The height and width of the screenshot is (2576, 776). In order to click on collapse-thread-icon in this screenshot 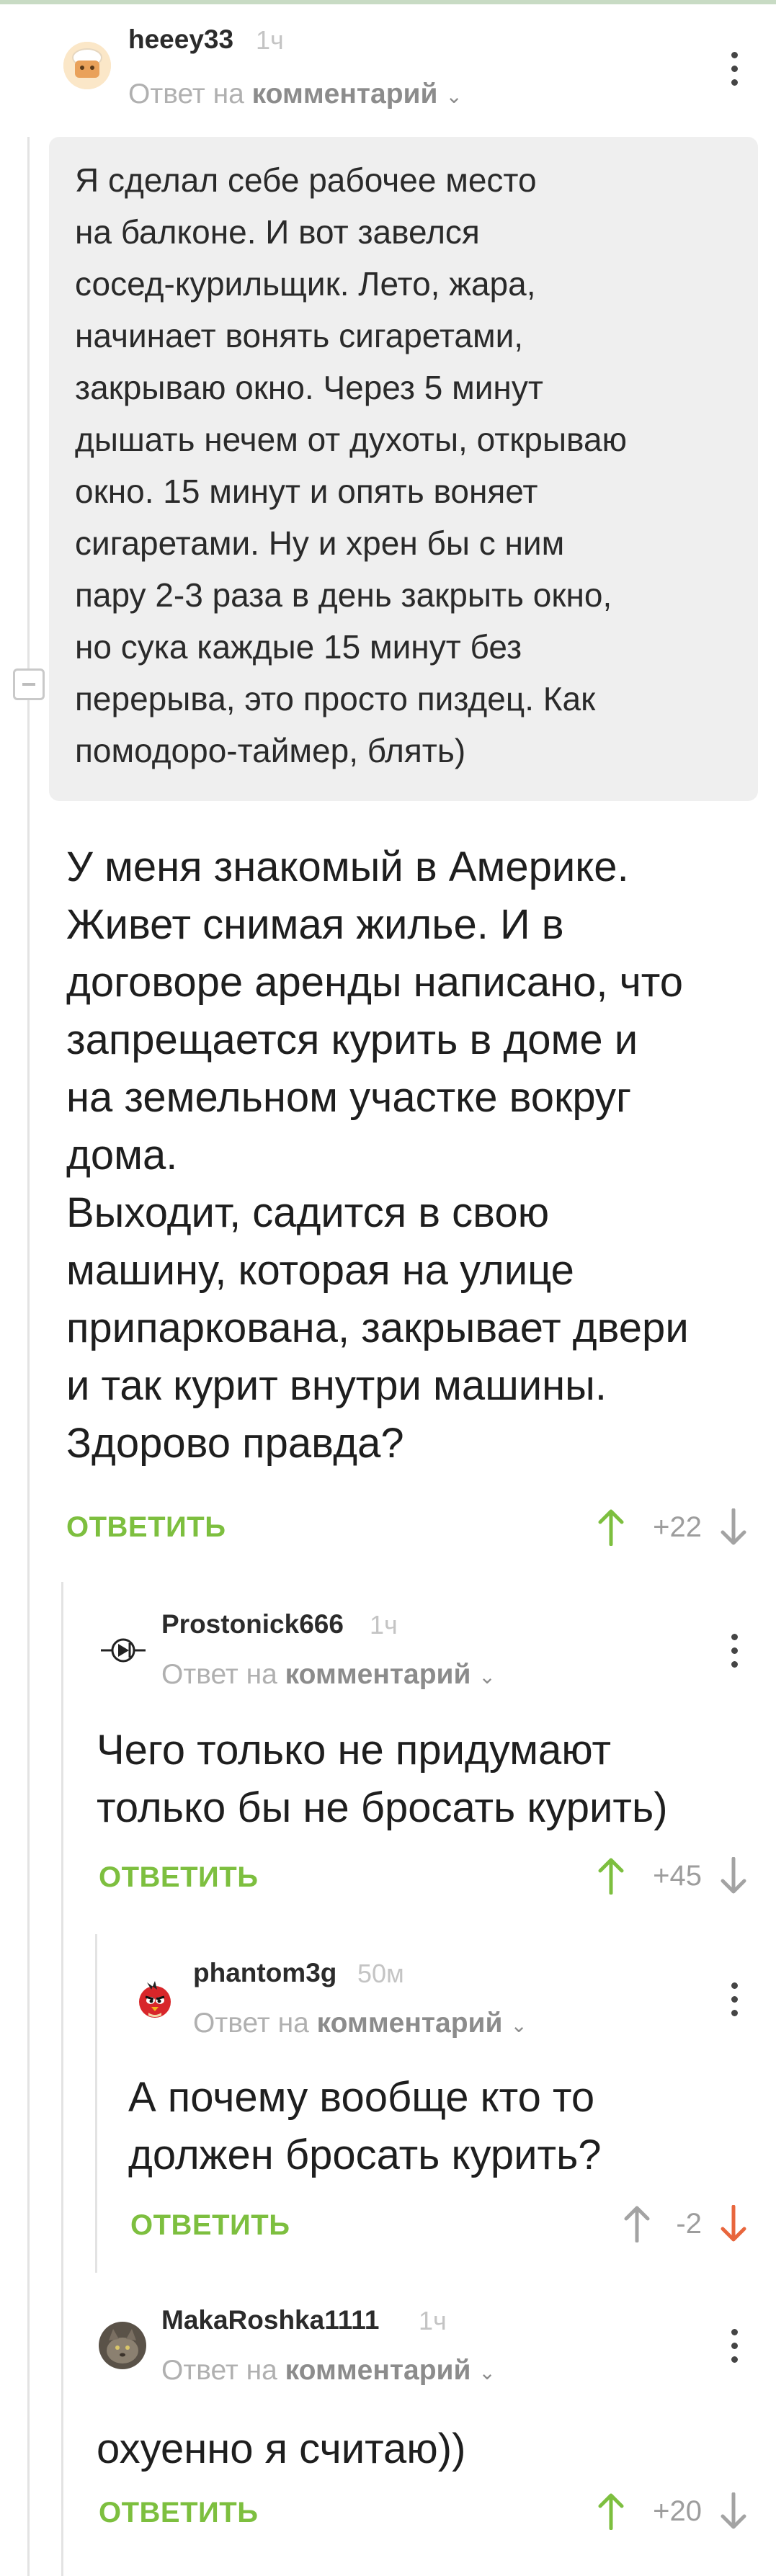, I will do `click(29, 684)`.